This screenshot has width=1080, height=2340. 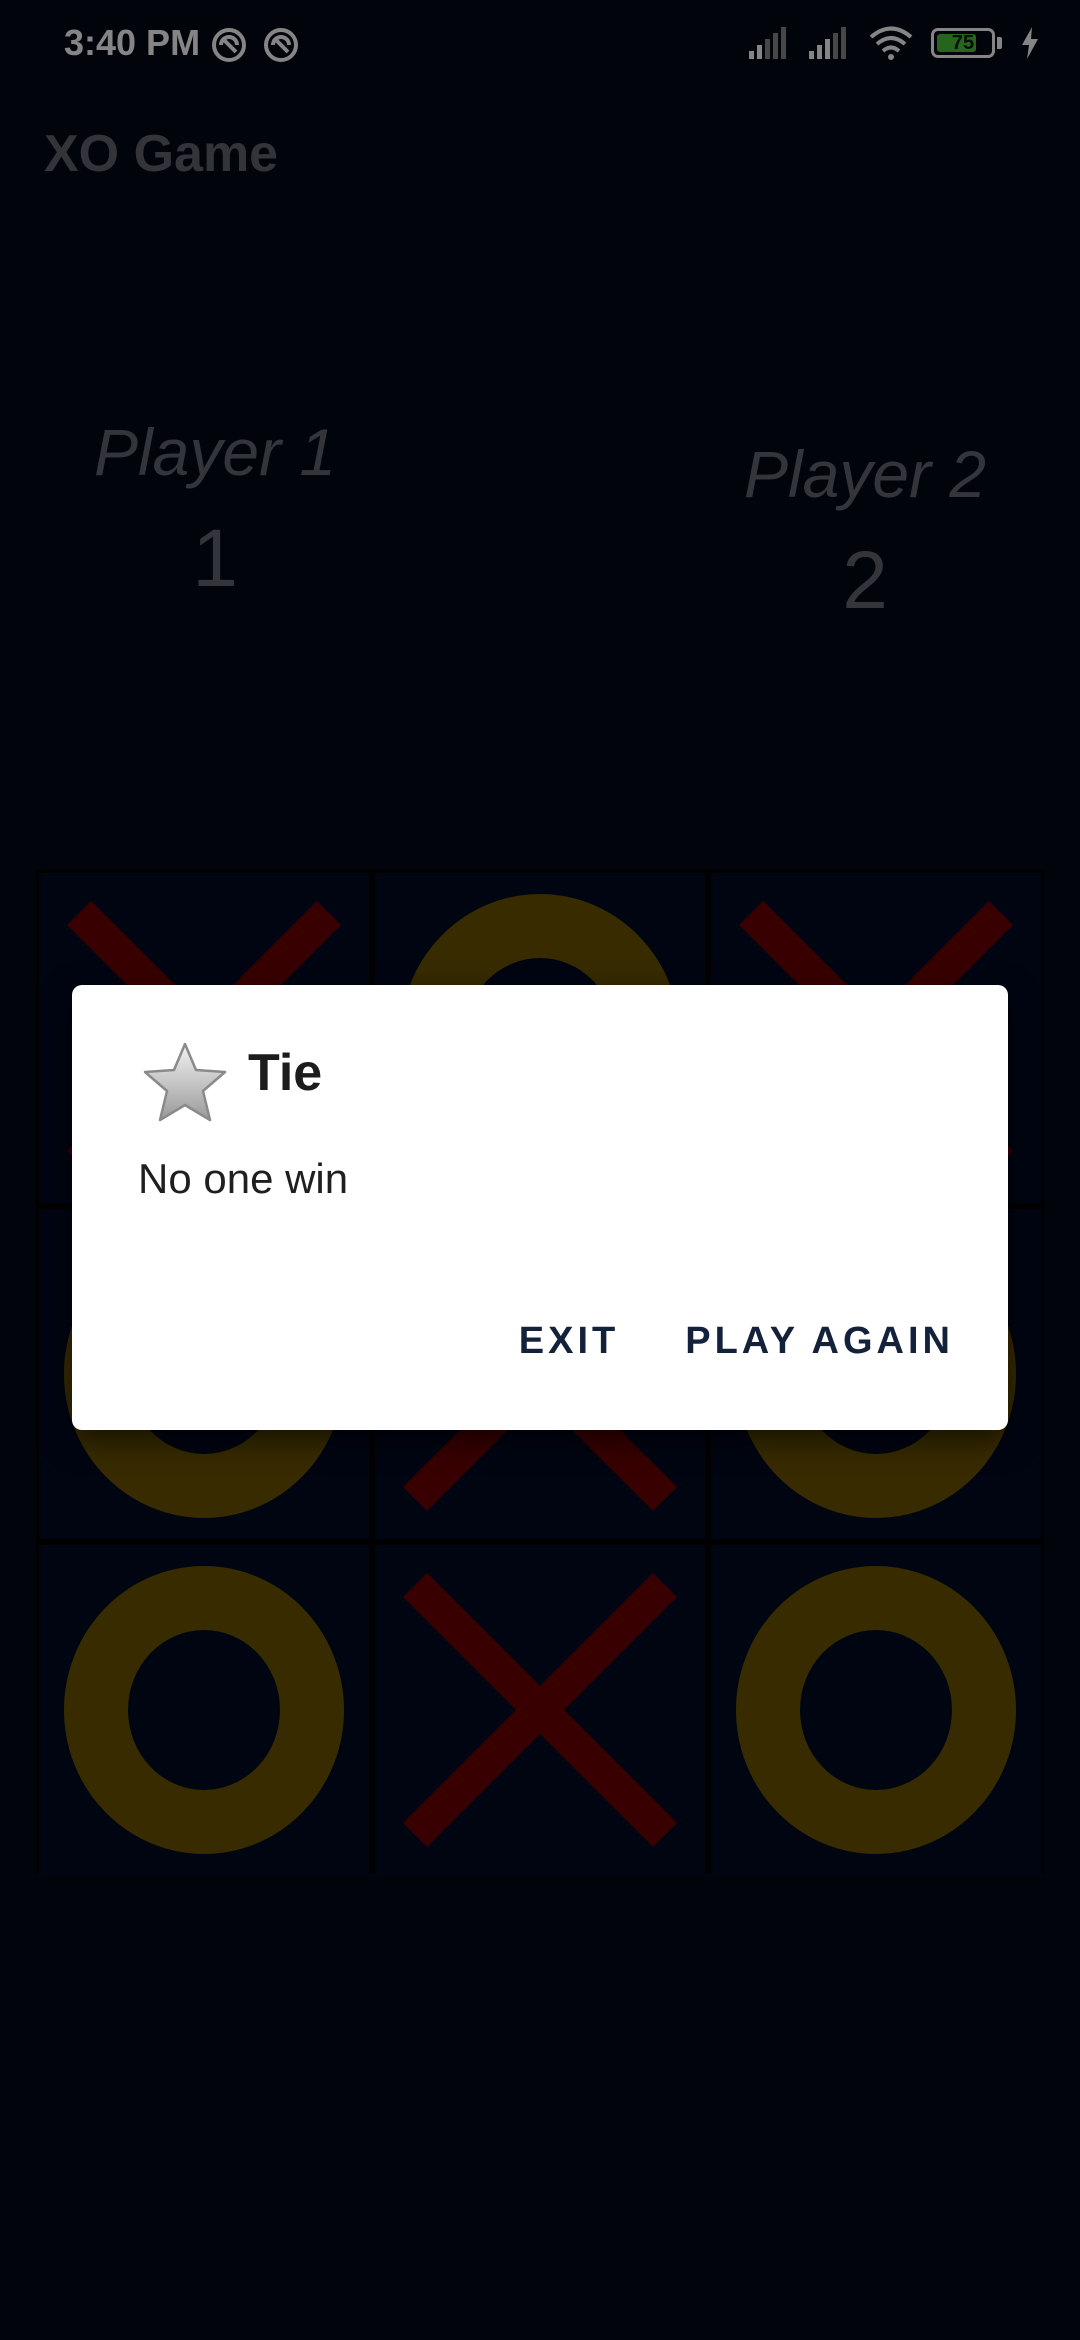 What do you see at coordinates (819, 1341) in the screenshot?
I see `play-again-button: PLAY AGAIN` at bounding box center [819, 1341].